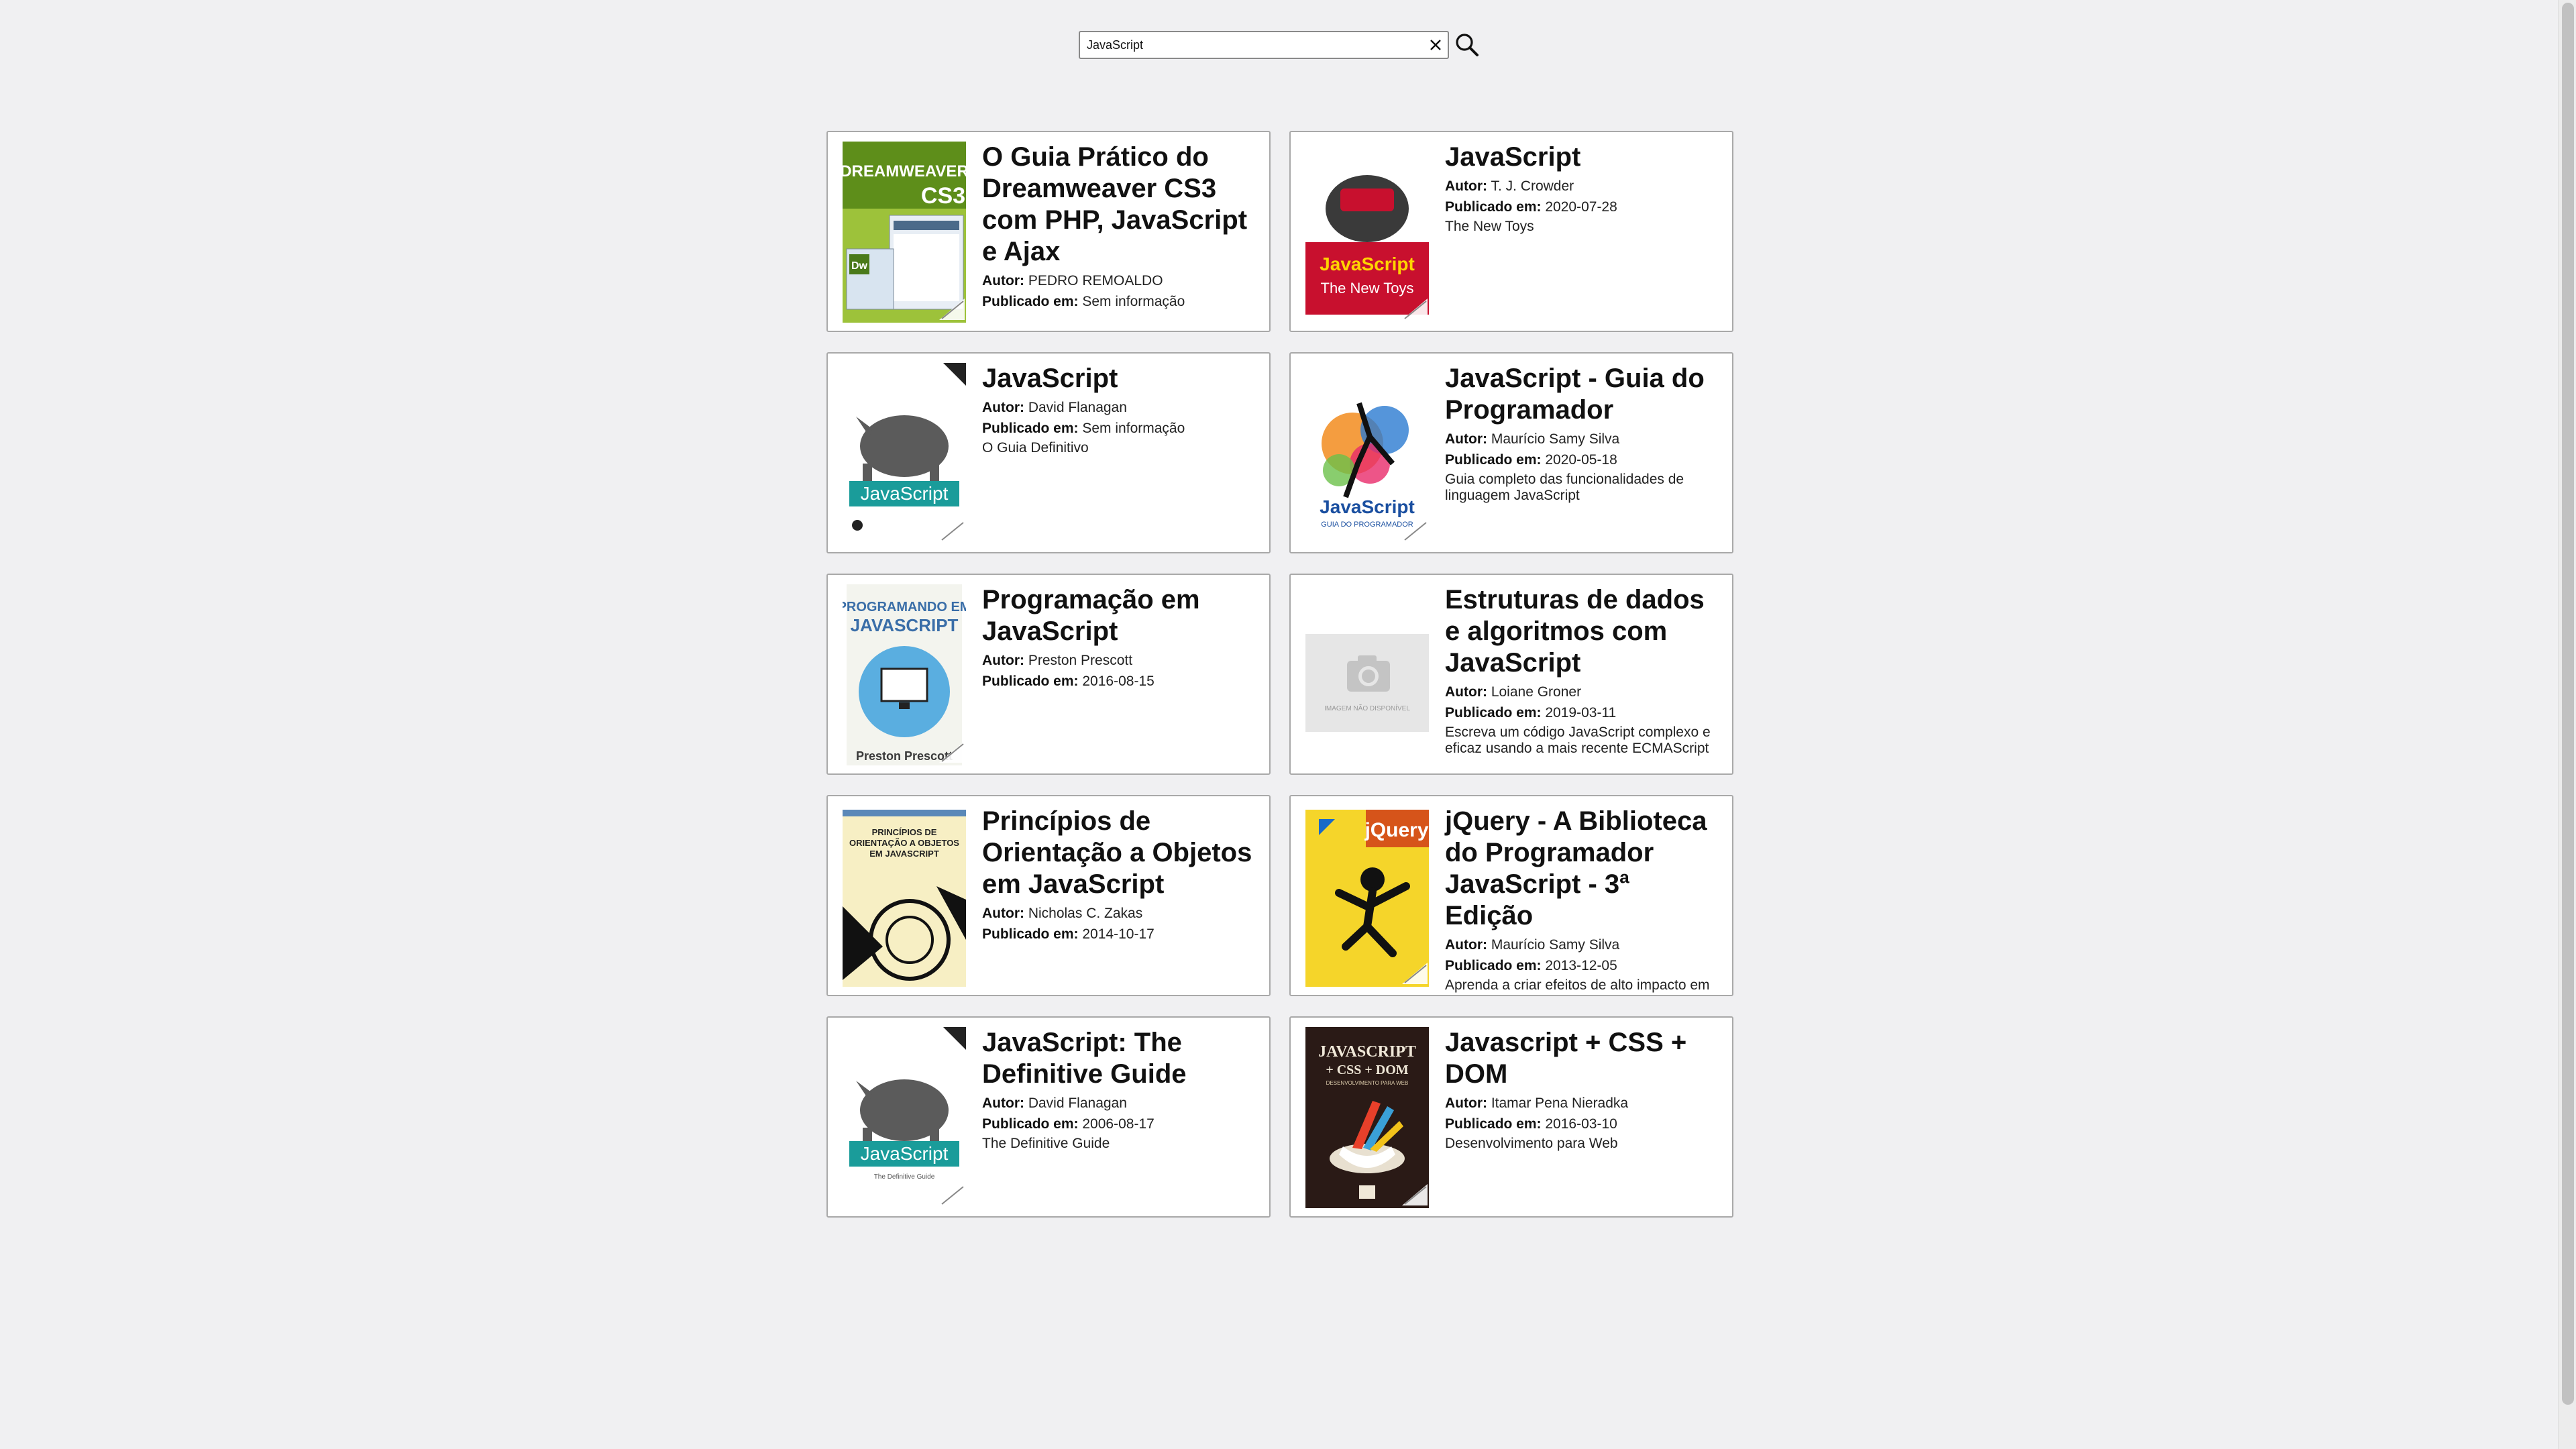 This screenshot has height=1449, width=2576. I want to click on published-value: 2020-07-28, so click(1581, 207).